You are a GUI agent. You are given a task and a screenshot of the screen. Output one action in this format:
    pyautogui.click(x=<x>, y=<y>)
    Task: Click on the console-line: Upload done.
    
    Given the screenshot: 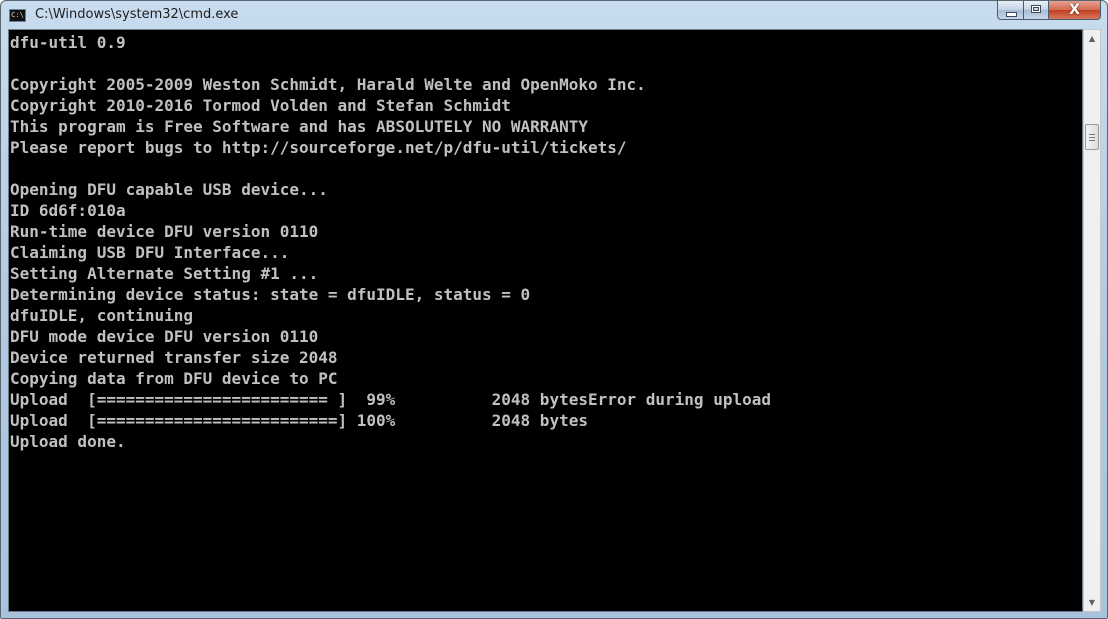 What is the action you would take?
    pyautogui.click(x=68, y=441)
    